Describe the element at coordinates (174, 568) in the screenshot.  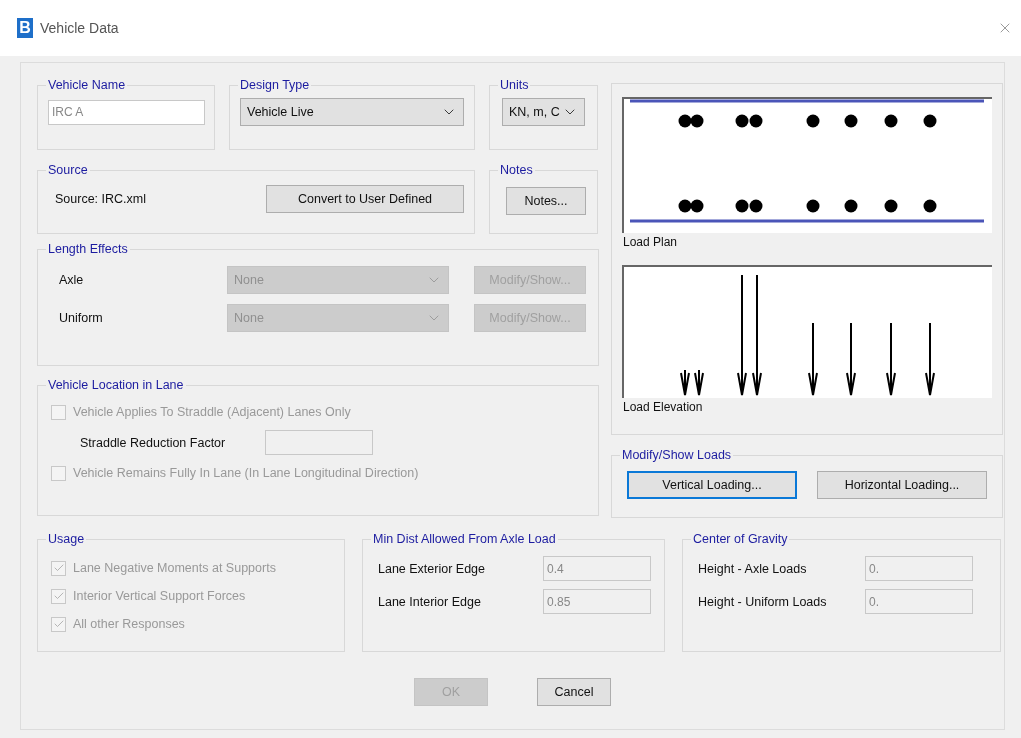
I see `checkbox-label: Lane Negative Moments at Supports` at that location.